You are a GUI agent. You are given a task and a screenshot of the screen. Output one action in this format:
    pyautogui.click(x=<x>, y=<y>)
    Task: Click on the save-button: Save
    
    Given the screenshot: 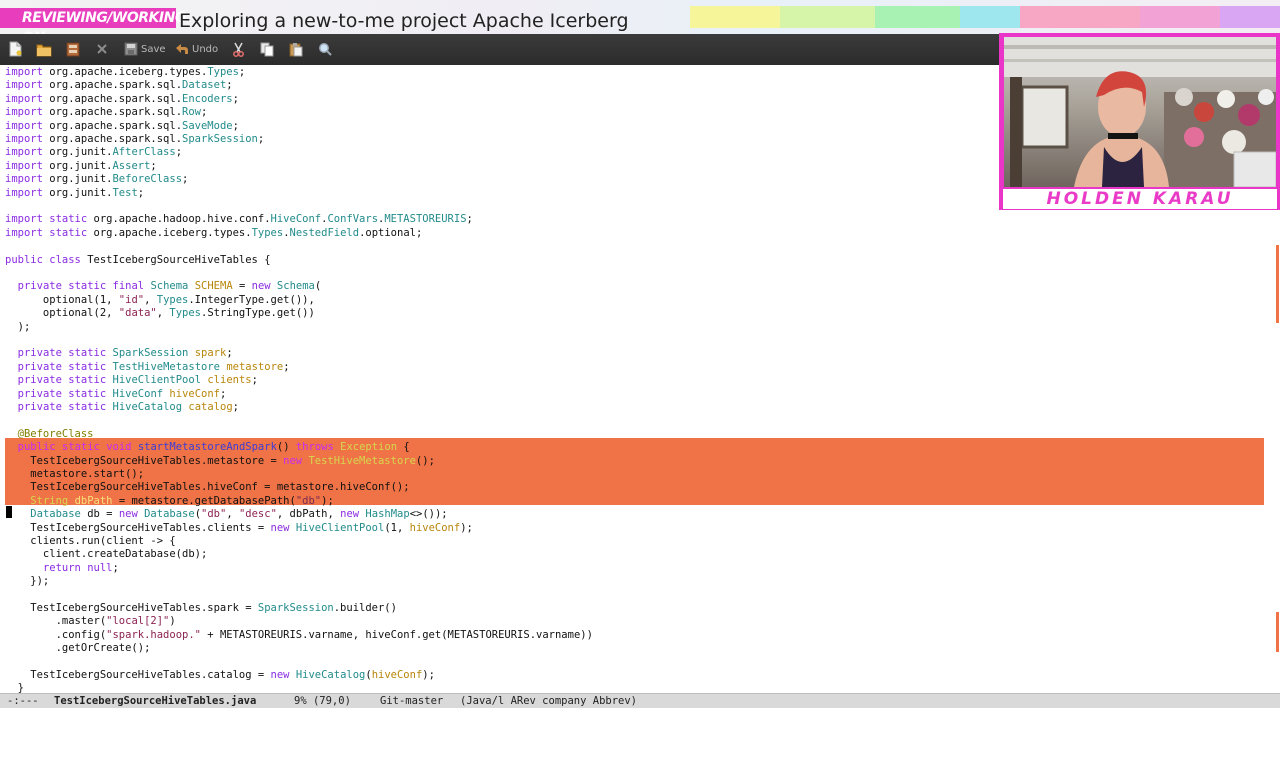 What is the action you would take?
    pyautogui.click(x=145, y=49)
    